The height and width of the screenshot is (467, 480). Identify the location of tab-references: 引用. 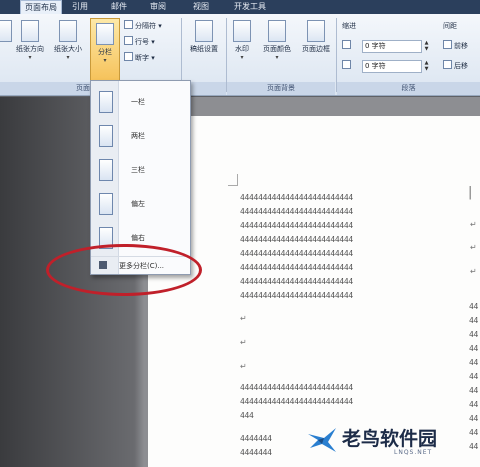
(80, 7).